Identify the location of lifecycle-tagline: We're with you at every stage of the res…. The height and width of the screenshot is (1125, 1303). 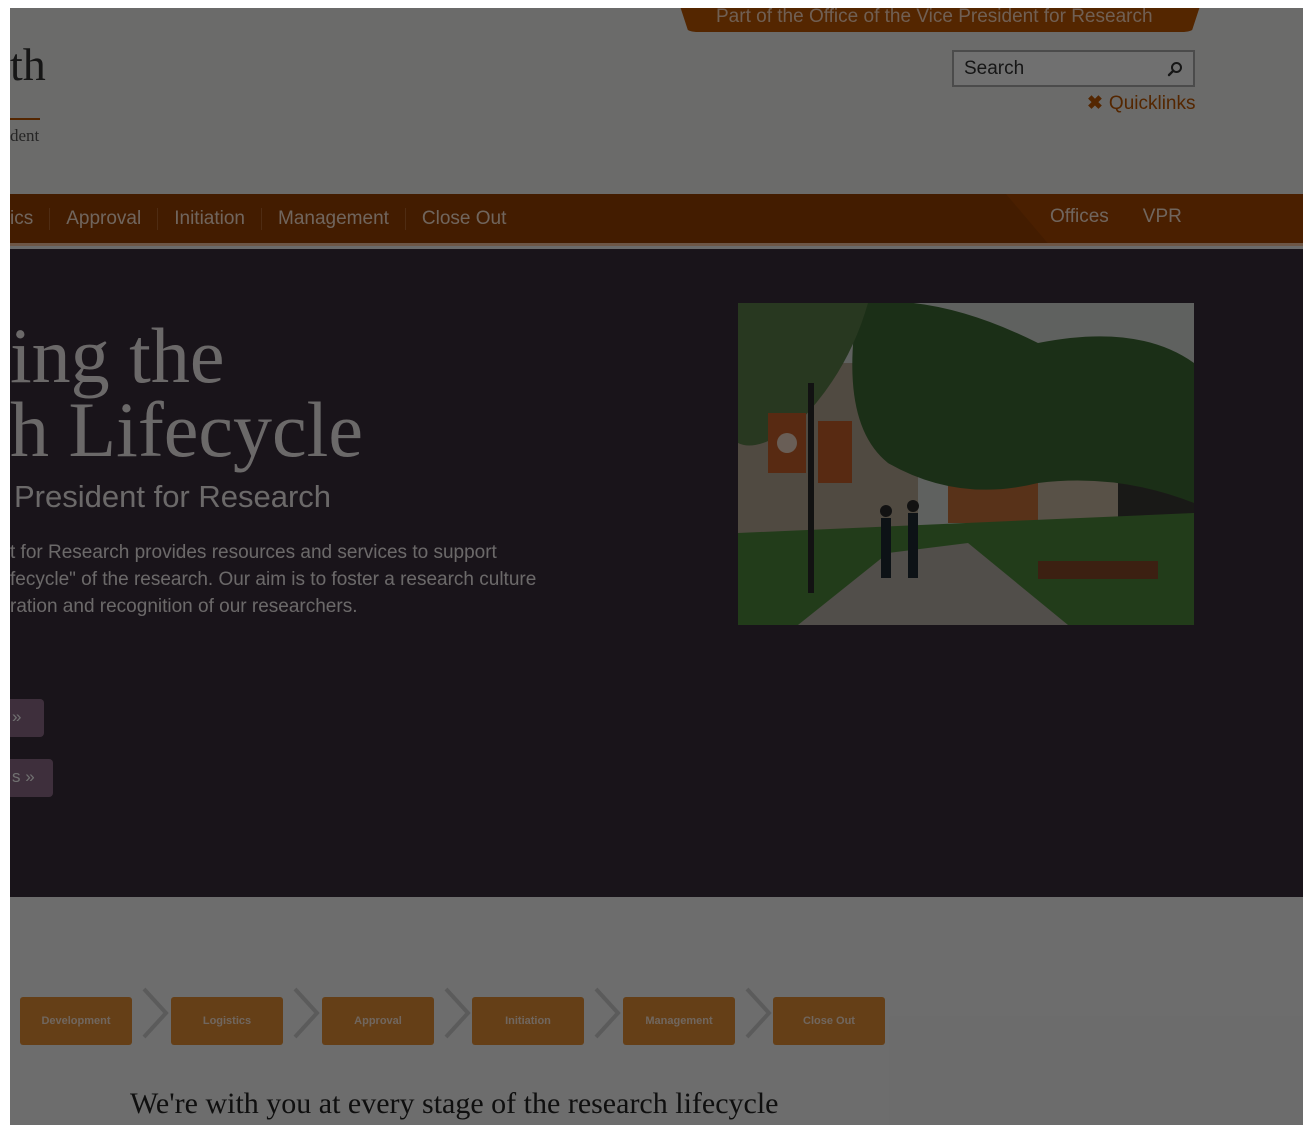
(454, 1103).